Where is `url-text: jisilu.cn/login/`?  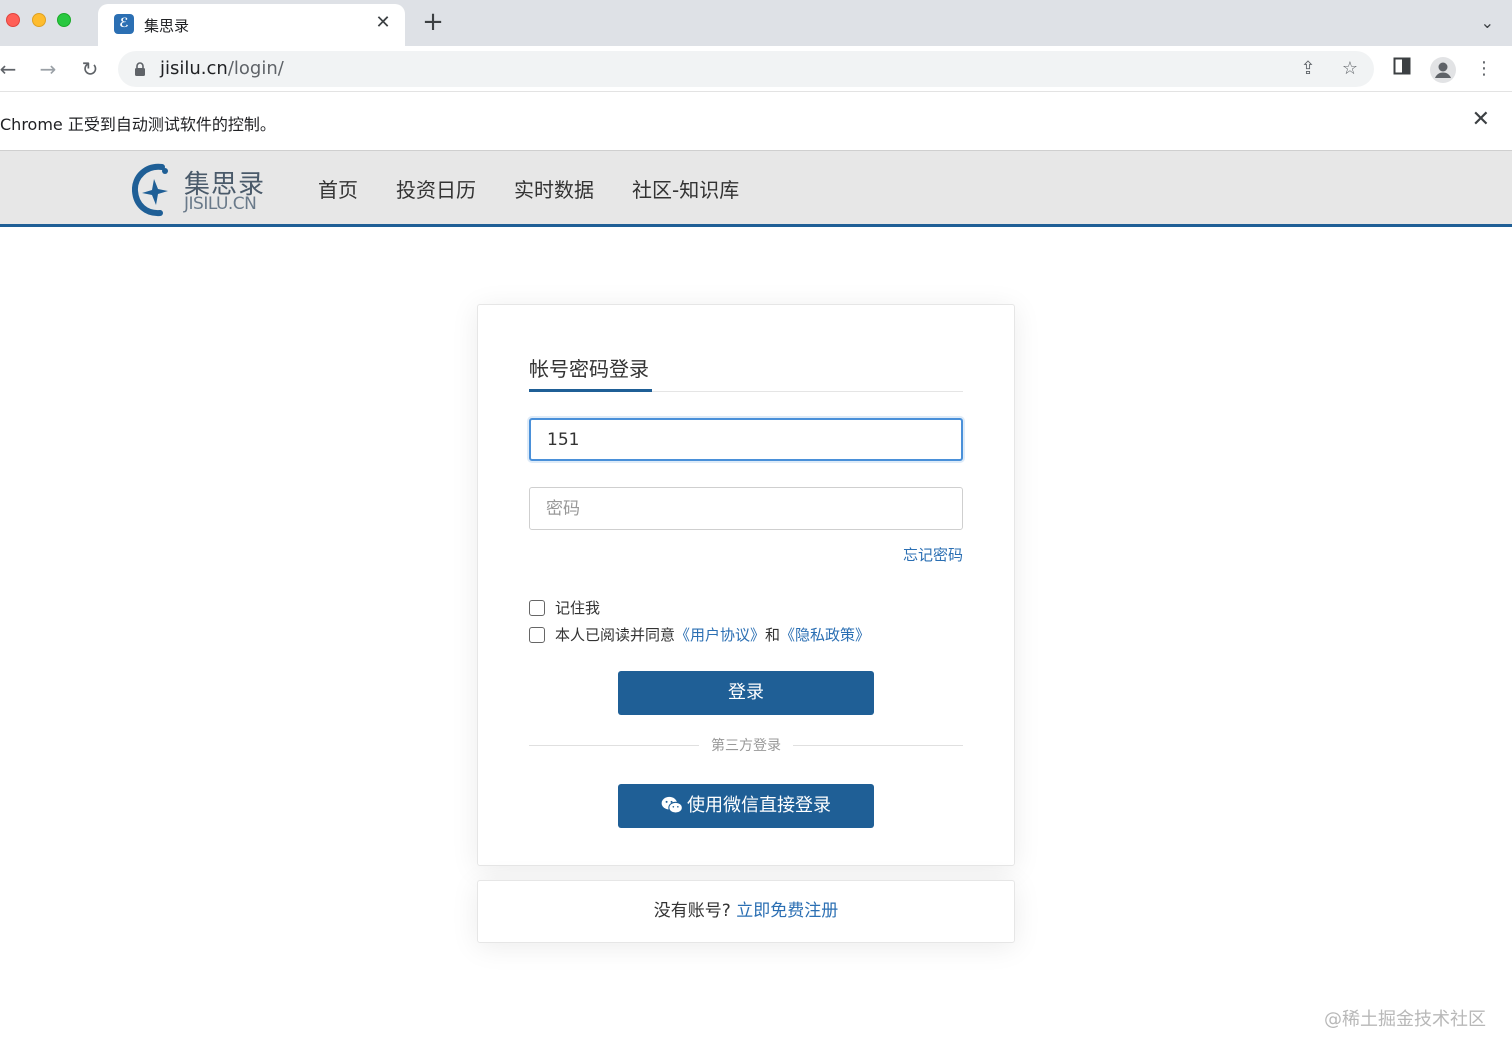
url-text: jisilu.cn/login/ is located at coordinates (222, 68).